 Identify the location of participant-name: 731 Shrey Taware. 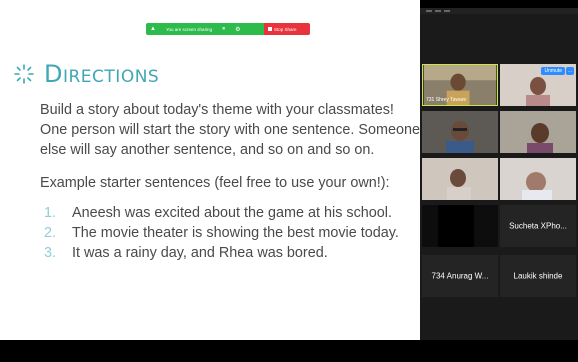
(446, 100).